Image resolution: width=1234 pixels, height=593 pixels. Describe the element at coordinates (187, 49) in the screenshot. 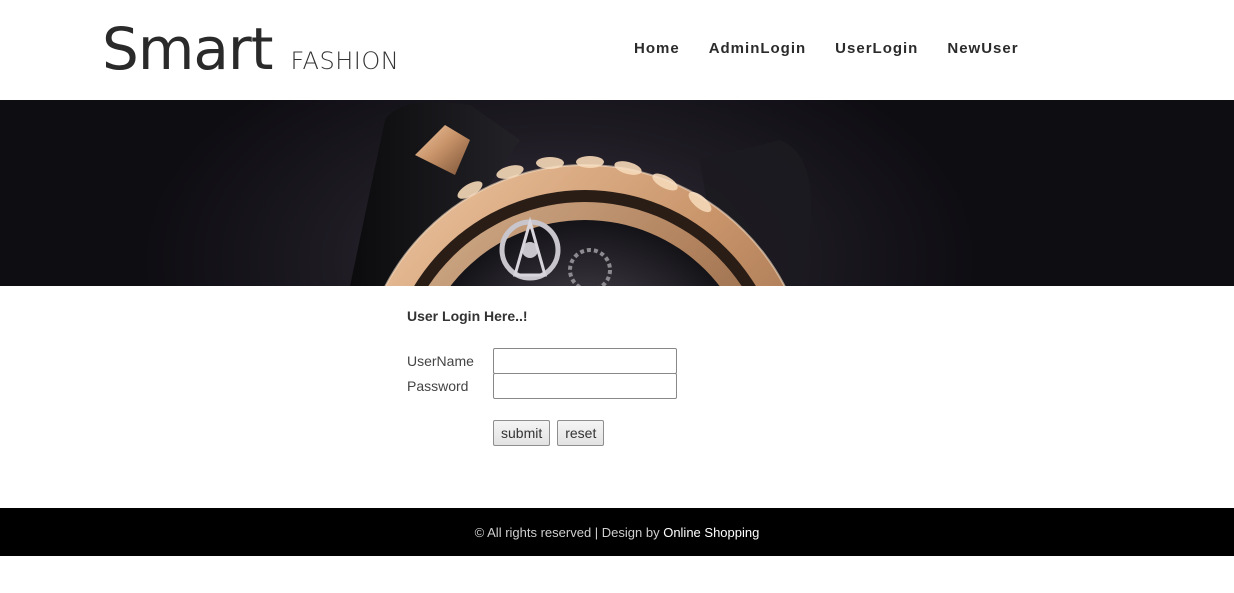

I see `logo-main-text: Smart` at that location.